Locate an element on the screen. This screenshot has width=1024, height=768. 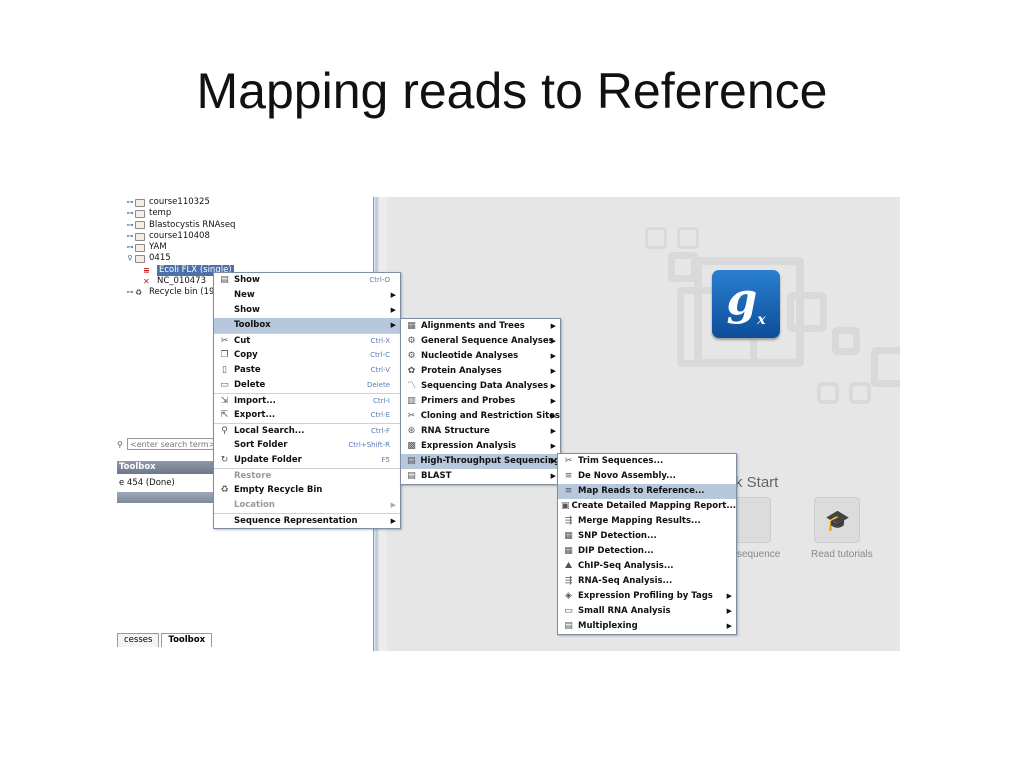
menu-item-expression-analysis: ▩ Expression Analysis ▶ is located at coordinates (480, 446).